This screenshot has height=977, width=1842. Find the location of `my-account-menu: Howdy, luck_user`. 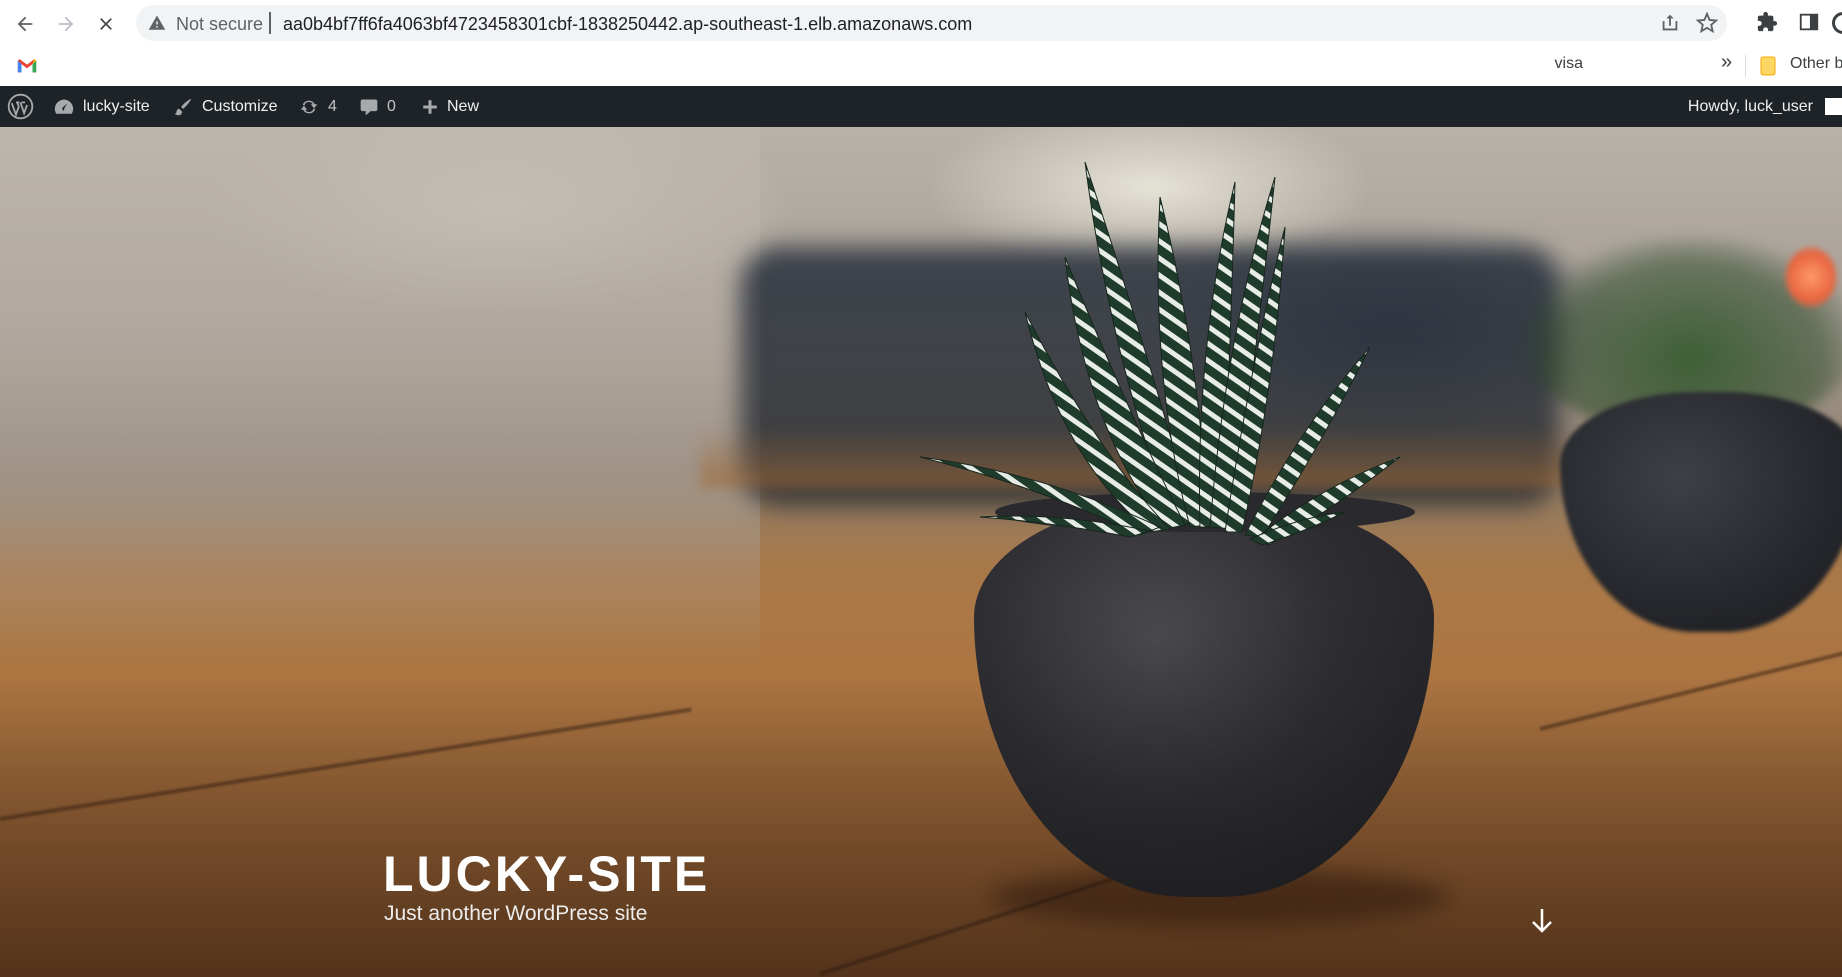

my-account-menu: Howdy, luck_user is located at coordinates (1765, 106).